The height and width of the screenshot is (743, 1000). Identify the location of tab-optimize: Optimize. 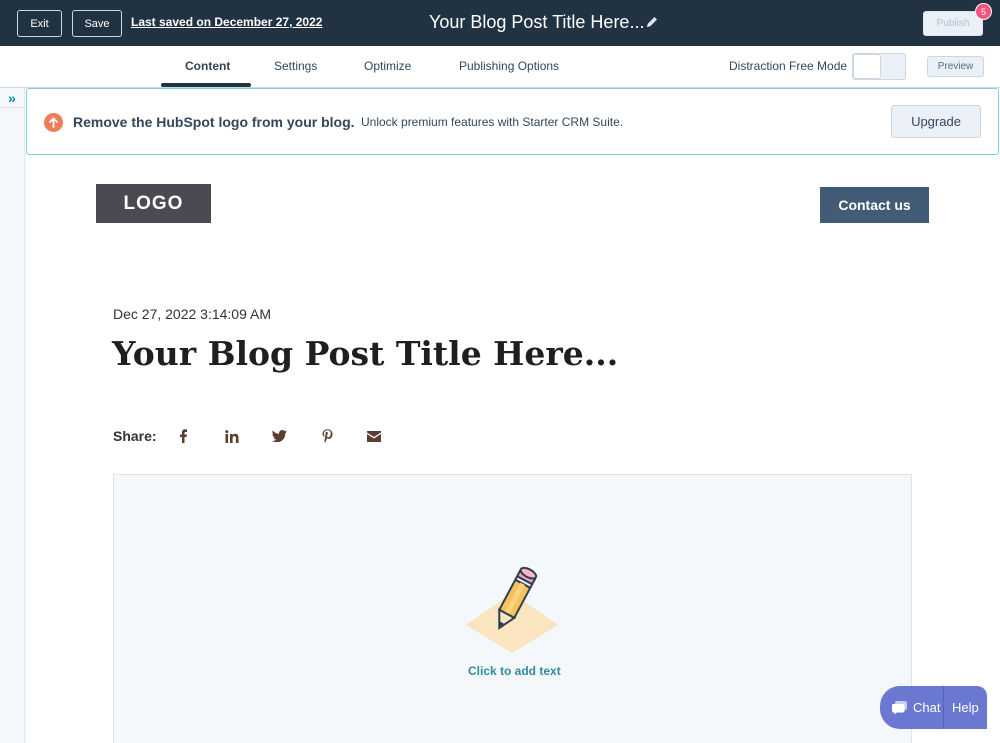
(387, 66).